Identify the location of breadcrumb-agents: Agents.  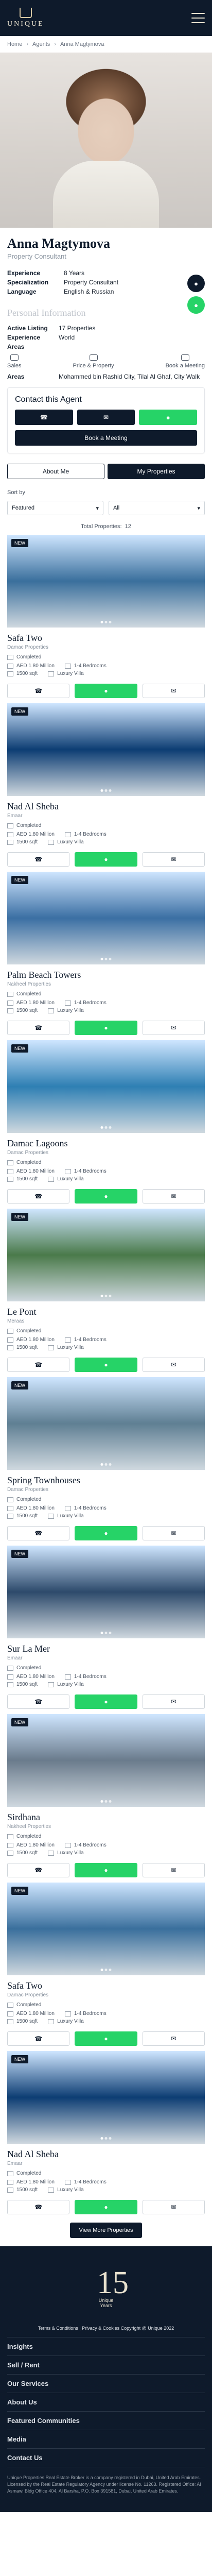
(41, 44).